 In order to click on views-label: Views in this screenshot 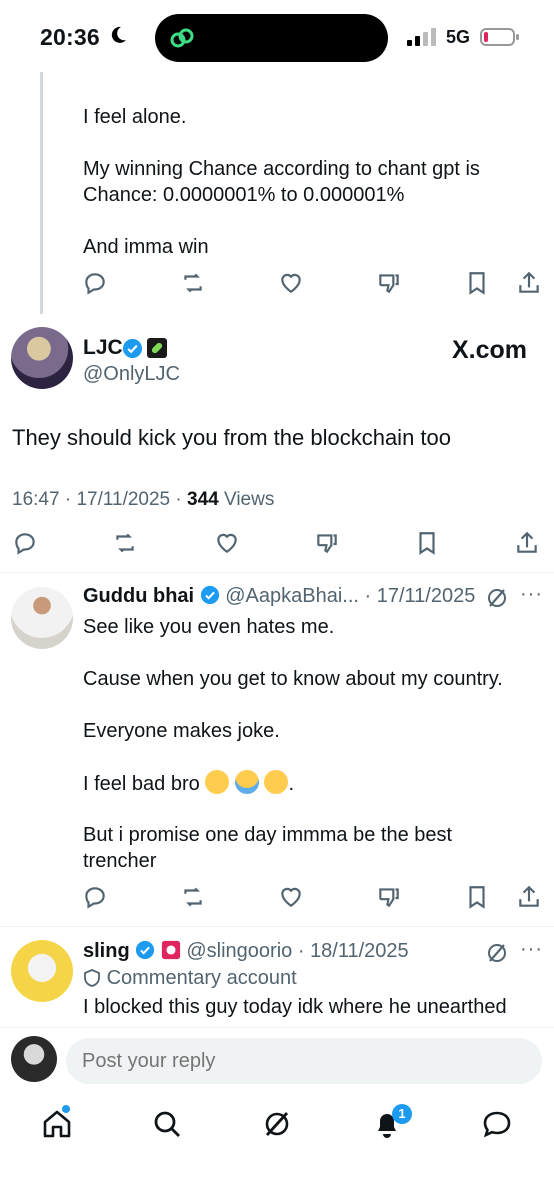, I will do `click(249, 499)`.